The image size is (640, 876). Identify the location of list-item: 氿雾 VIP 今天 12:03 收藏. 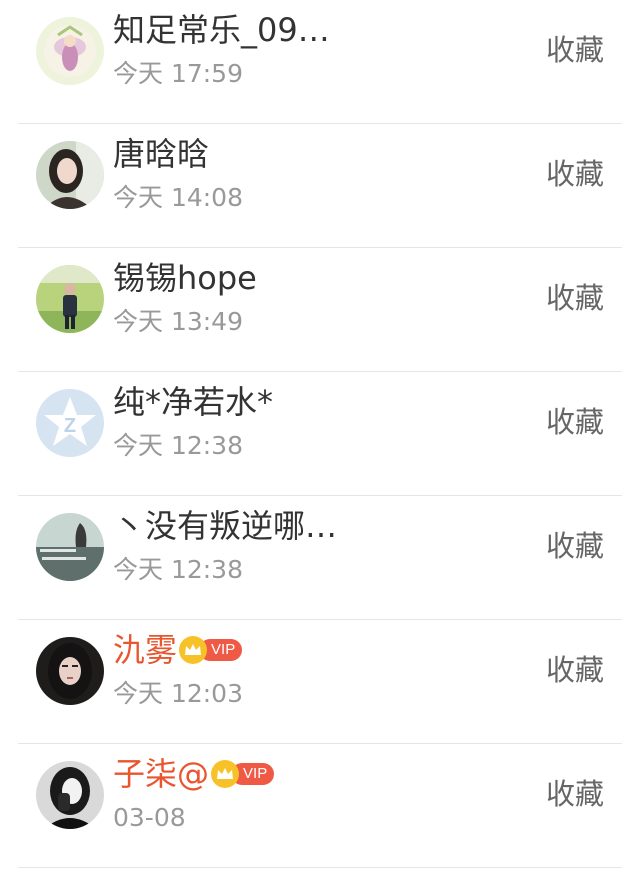
(320, 682).